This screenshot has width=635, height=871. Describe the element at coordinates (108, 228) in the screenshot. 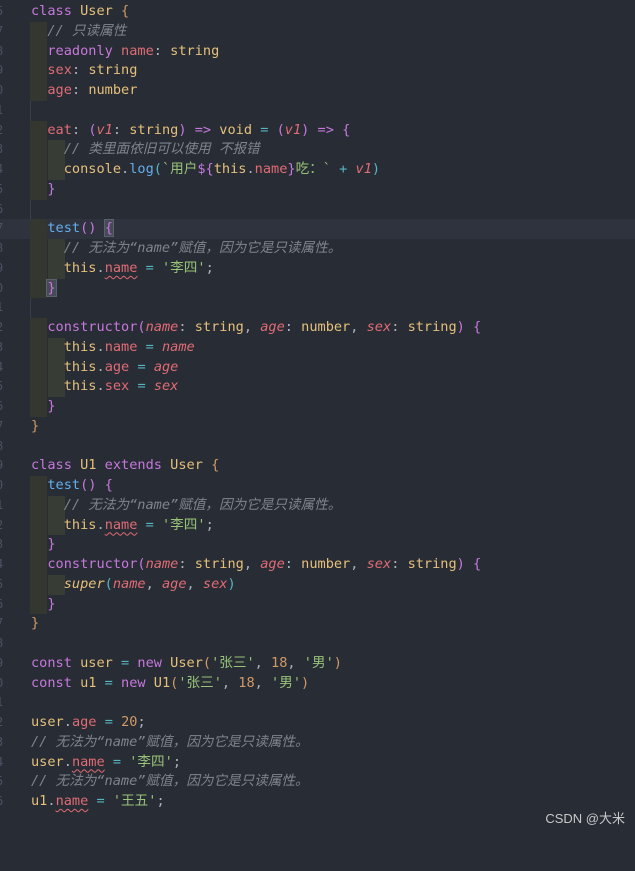

I see `matched-brace: {` at that location.